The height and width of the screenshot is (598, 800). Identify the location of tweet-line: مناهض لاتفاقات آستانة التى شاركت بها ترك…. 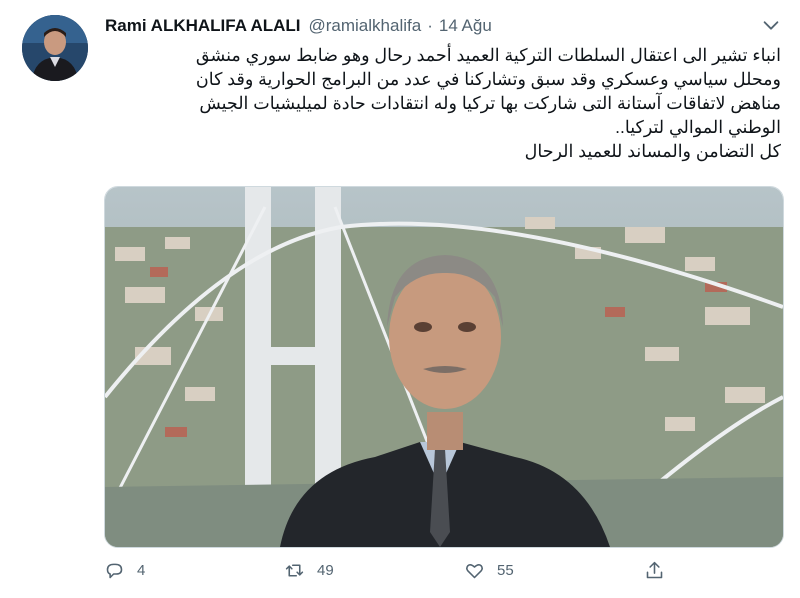
(490, 103).